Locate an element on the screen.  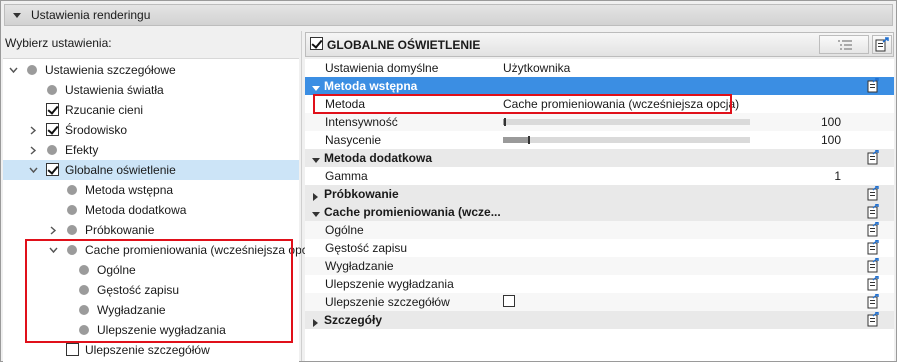
export-icon is located at coordinates (882, 44).